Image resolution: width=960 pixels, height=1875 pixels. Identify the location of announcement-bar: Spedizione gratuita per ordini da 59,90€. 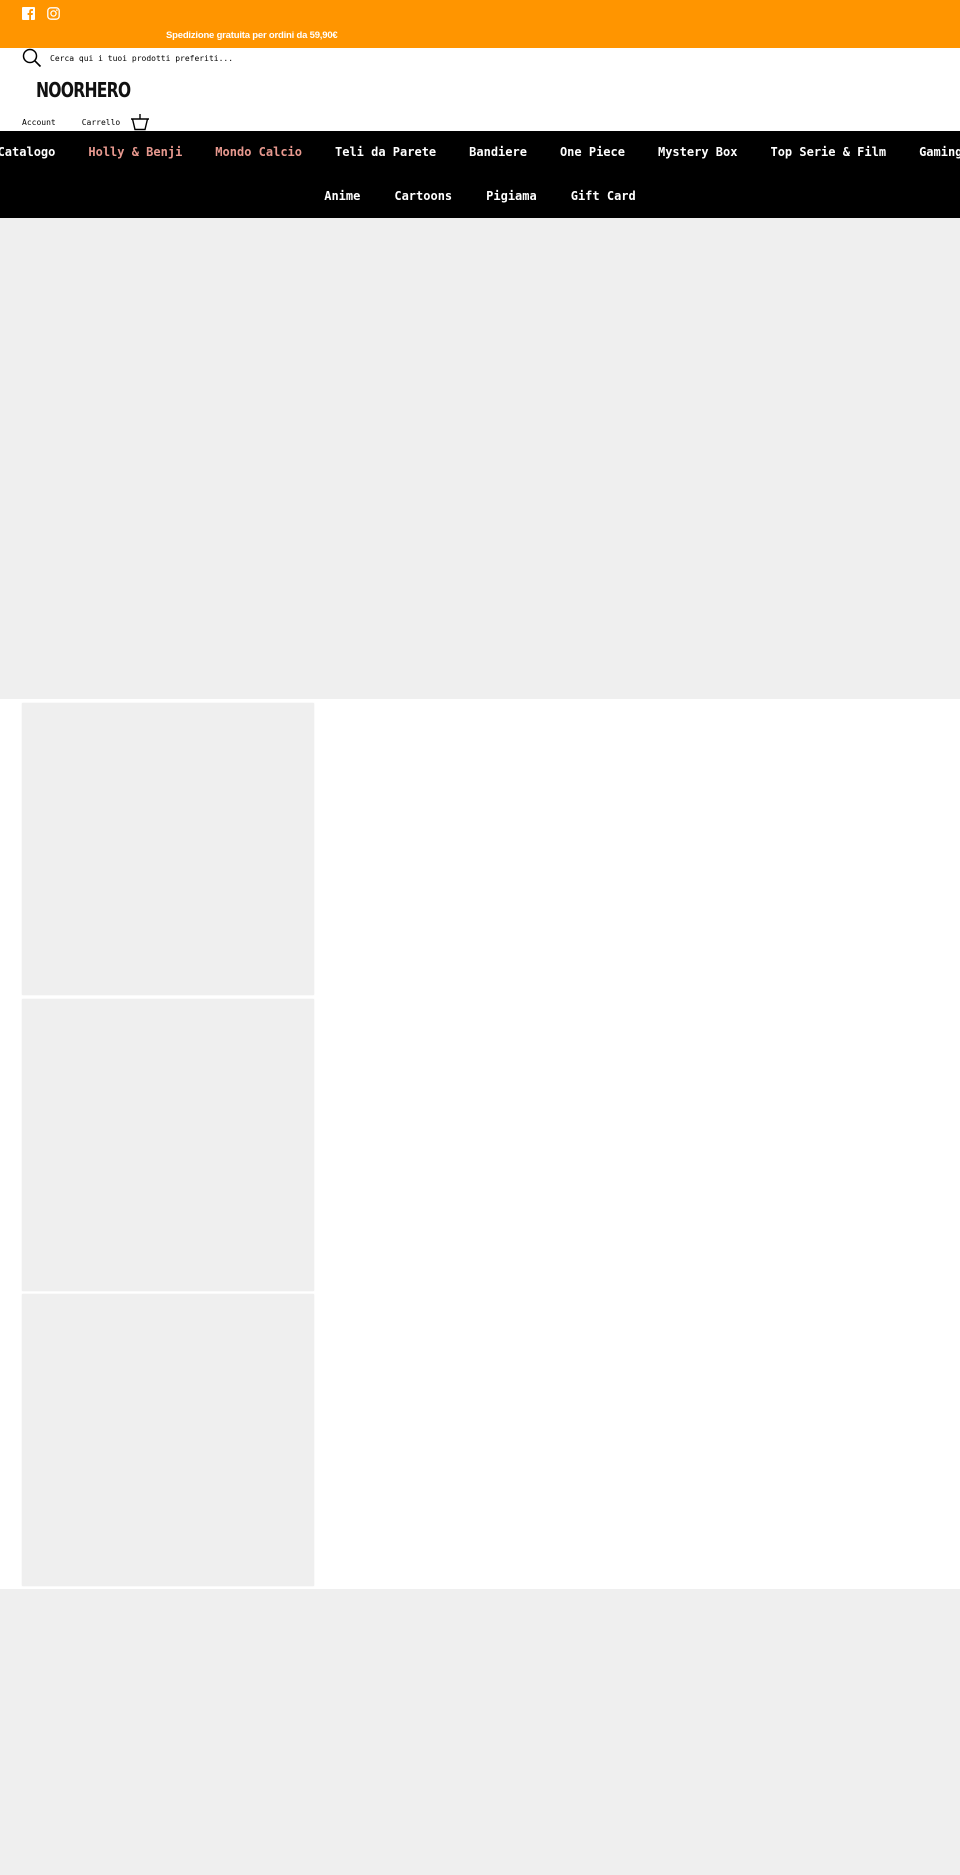
(480, 24).